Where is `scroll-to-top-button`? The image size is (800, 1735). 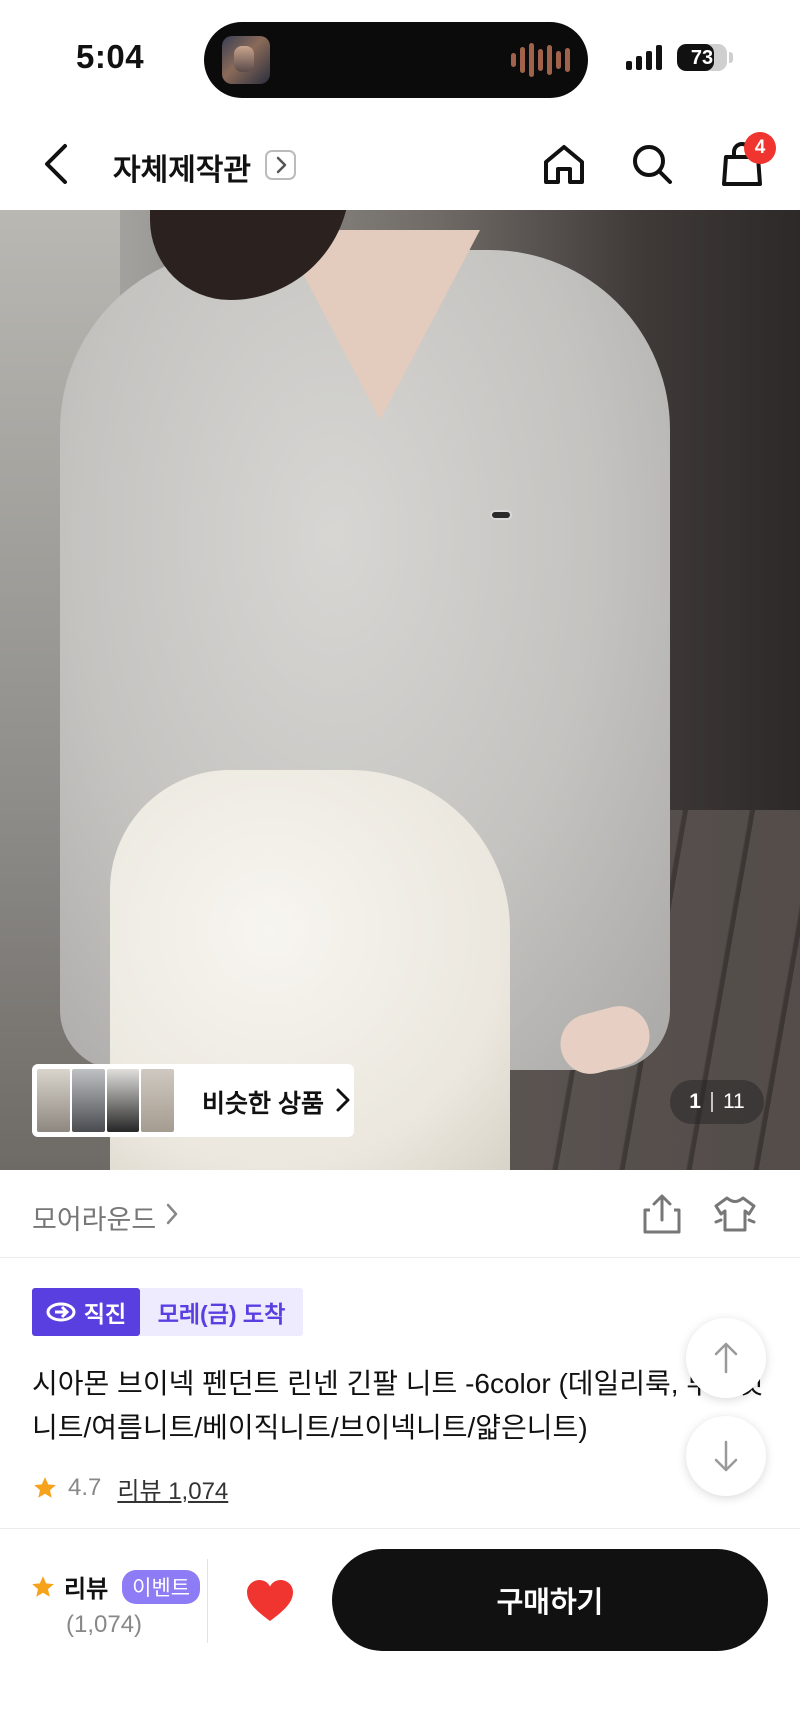
scroll-to-top-button is located at coordinates (726, 1358).